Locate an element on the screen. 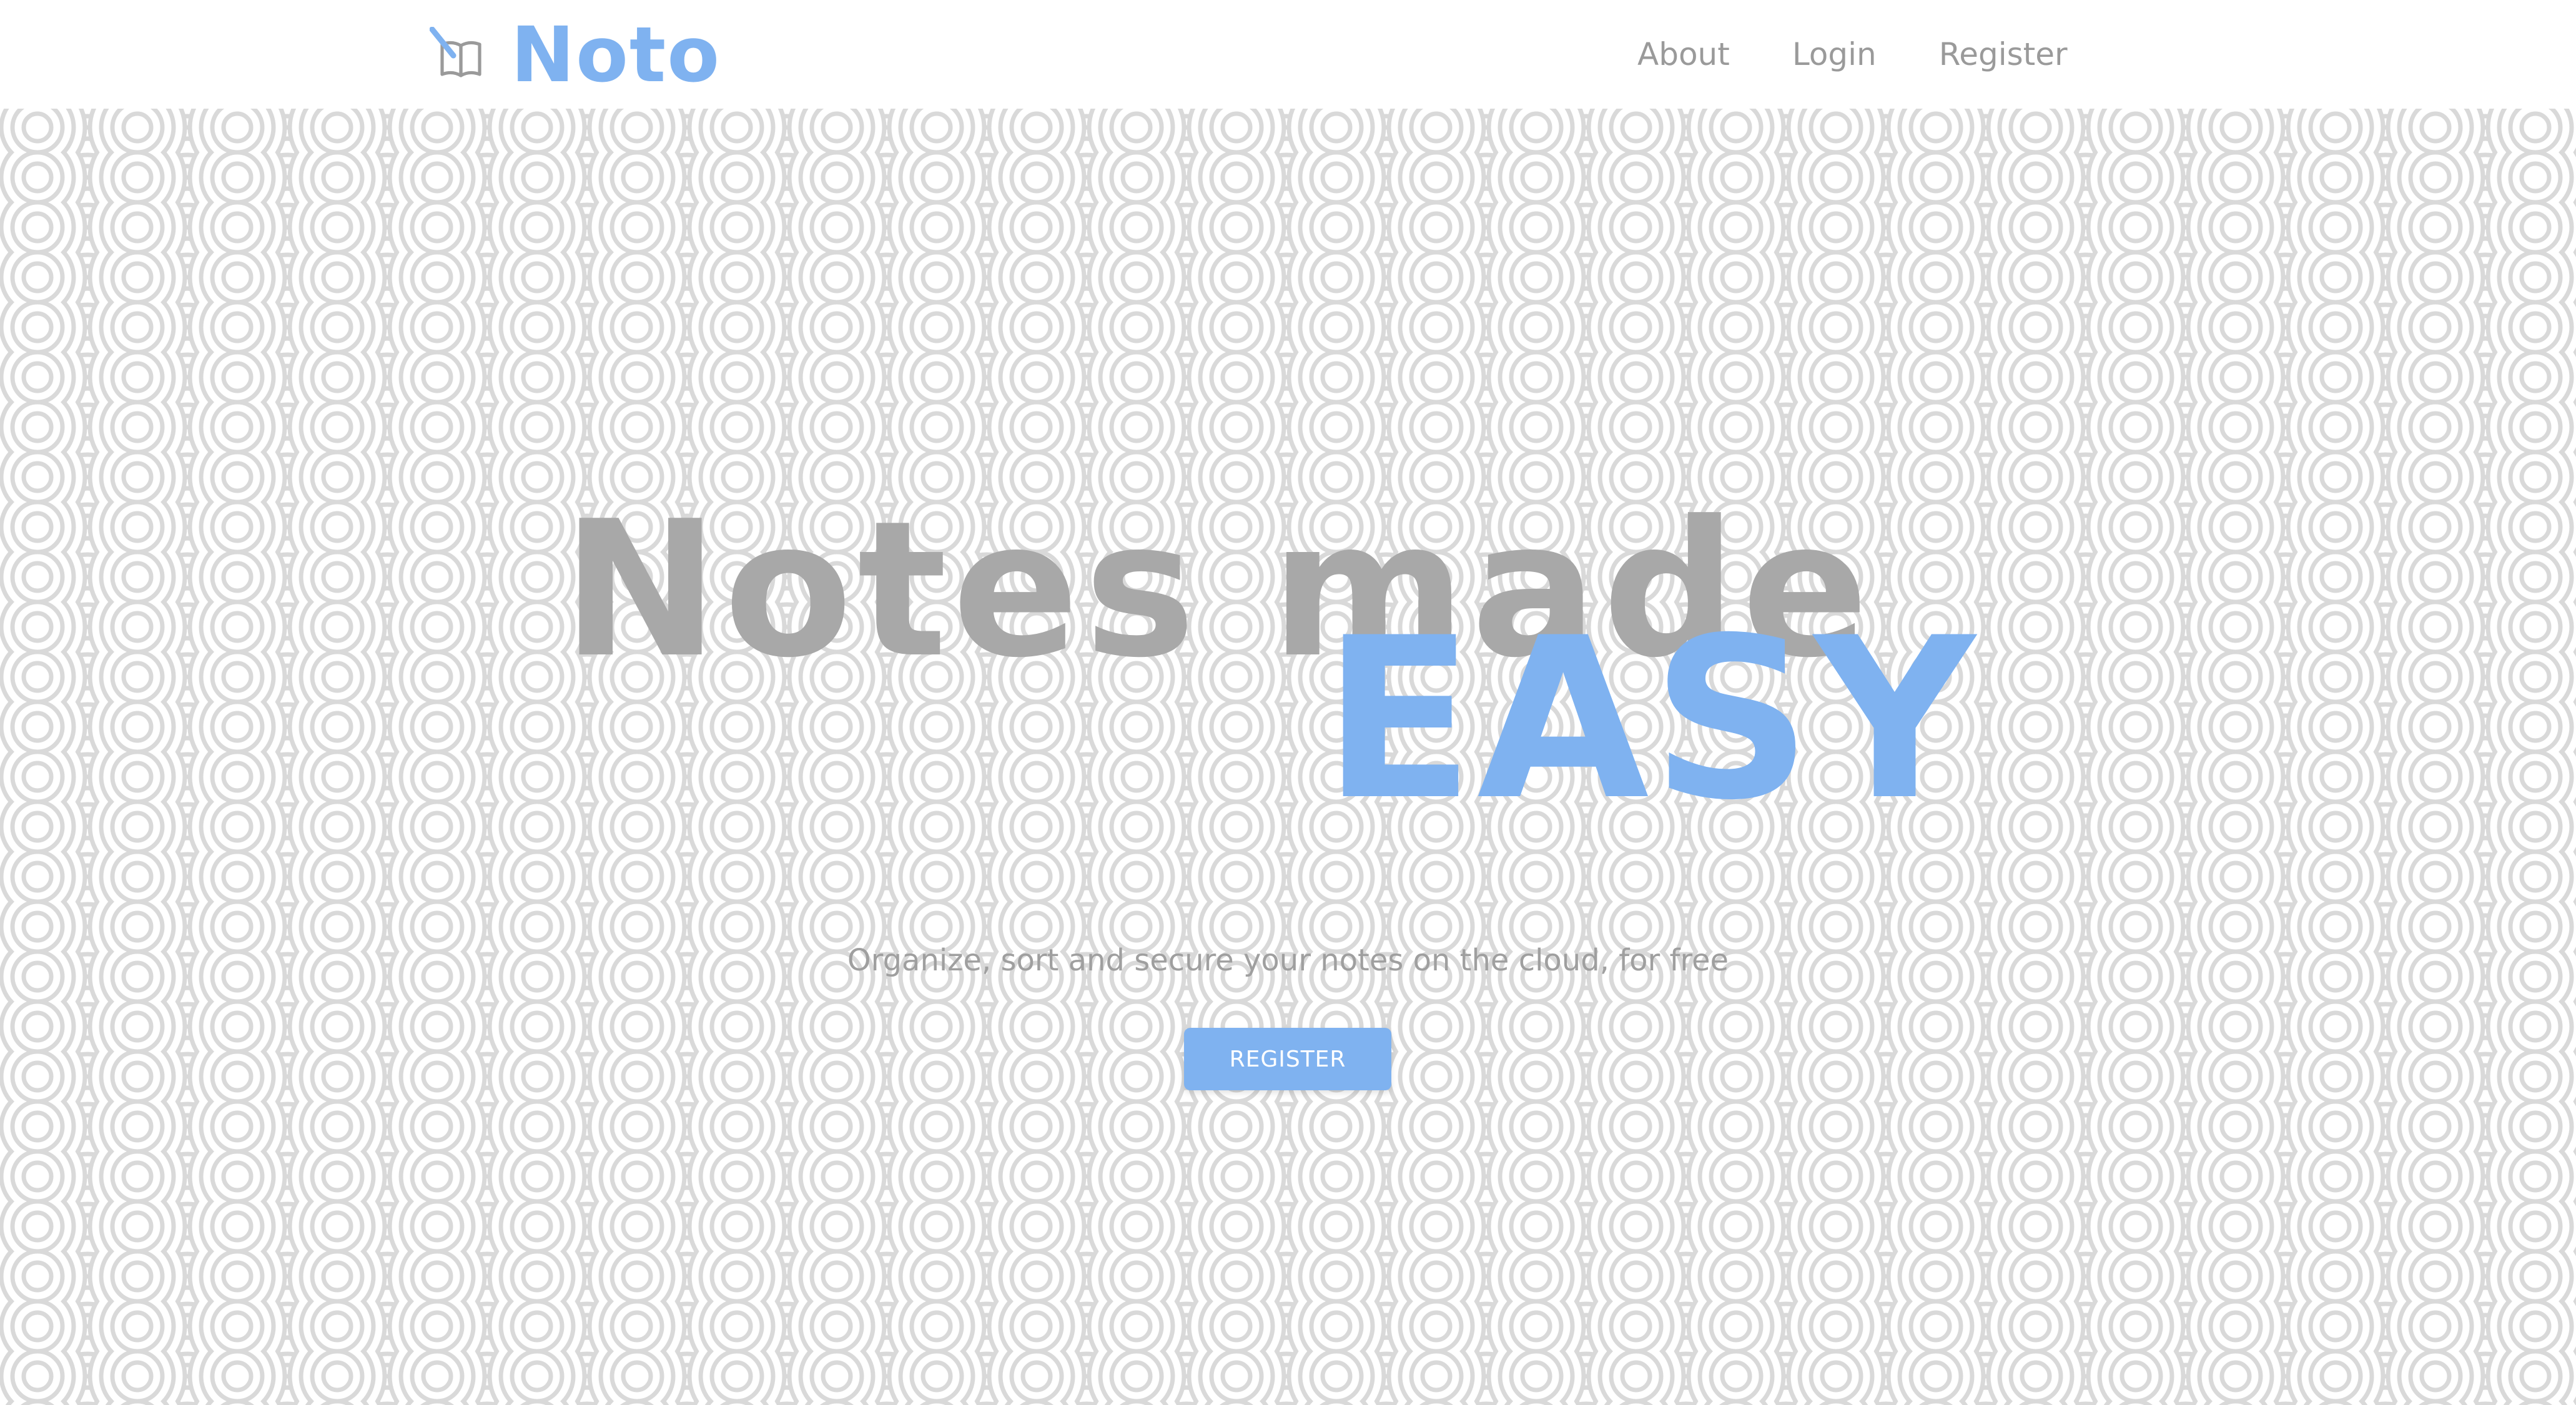  nav-link-register: Register is located at coordinates (2004, 54).